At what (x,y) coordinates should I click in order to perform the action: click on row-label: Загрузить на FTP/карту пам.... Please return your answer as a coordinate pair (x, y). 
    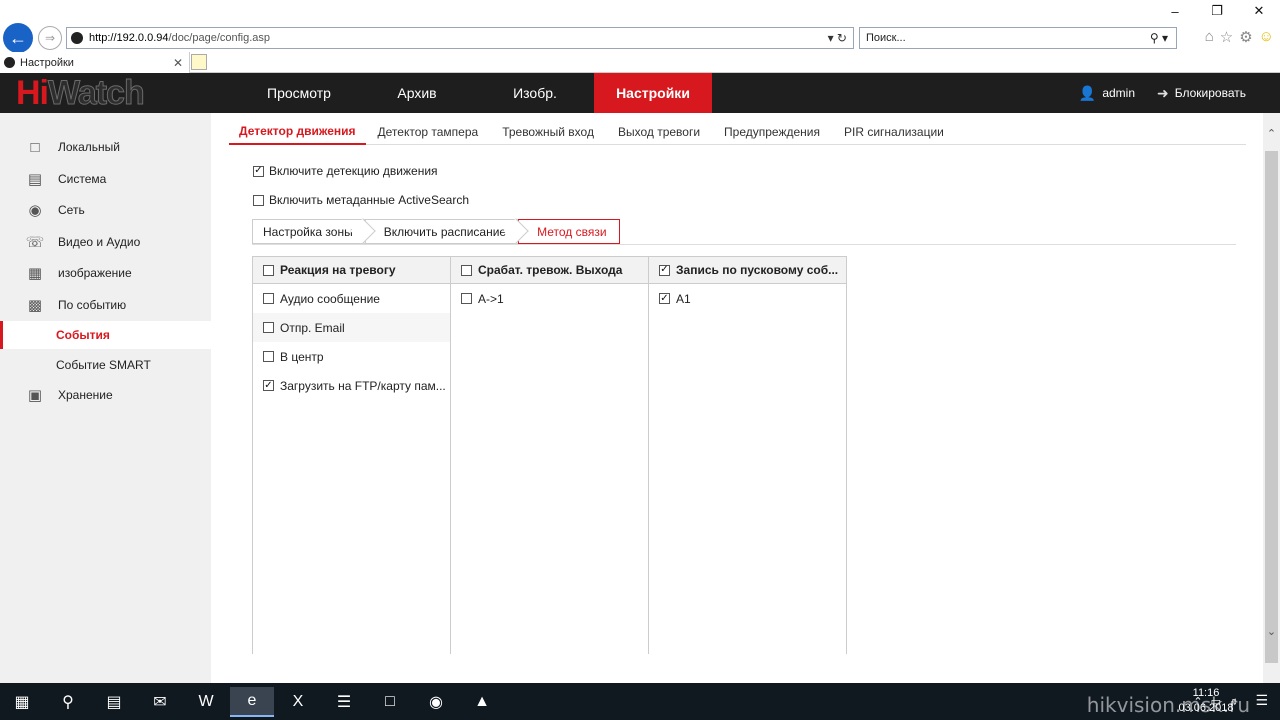
    Looking at the image, I should click on (363, 385).